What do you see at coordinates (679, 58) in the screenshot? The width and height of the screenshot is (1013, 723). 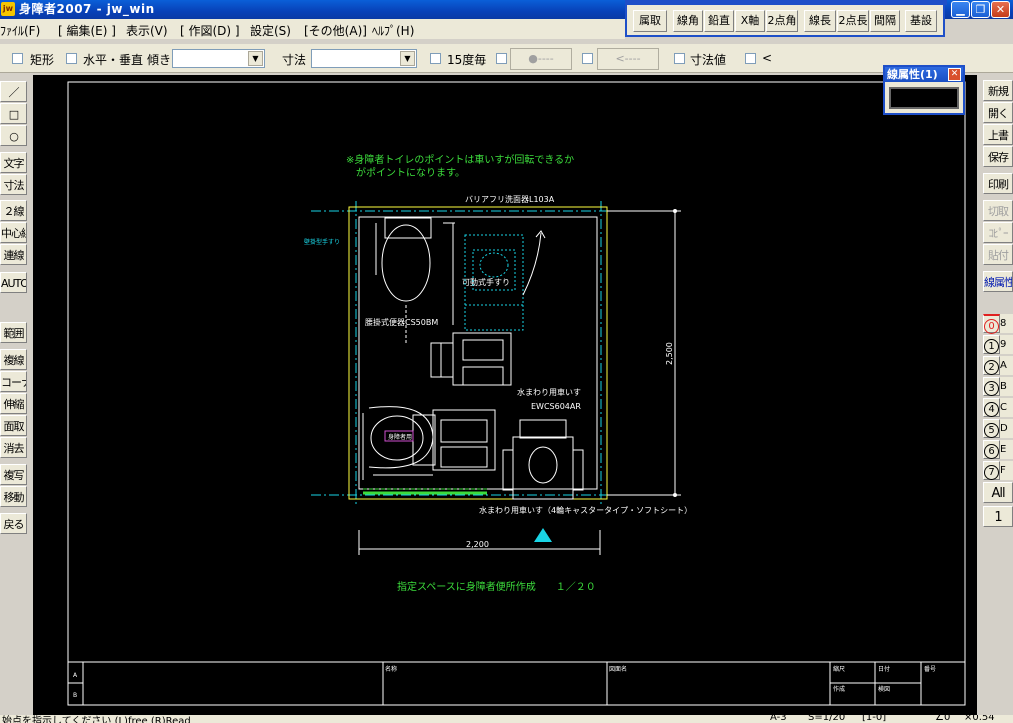 I see `dimval-checkbox` at bounding box center [679, 58].